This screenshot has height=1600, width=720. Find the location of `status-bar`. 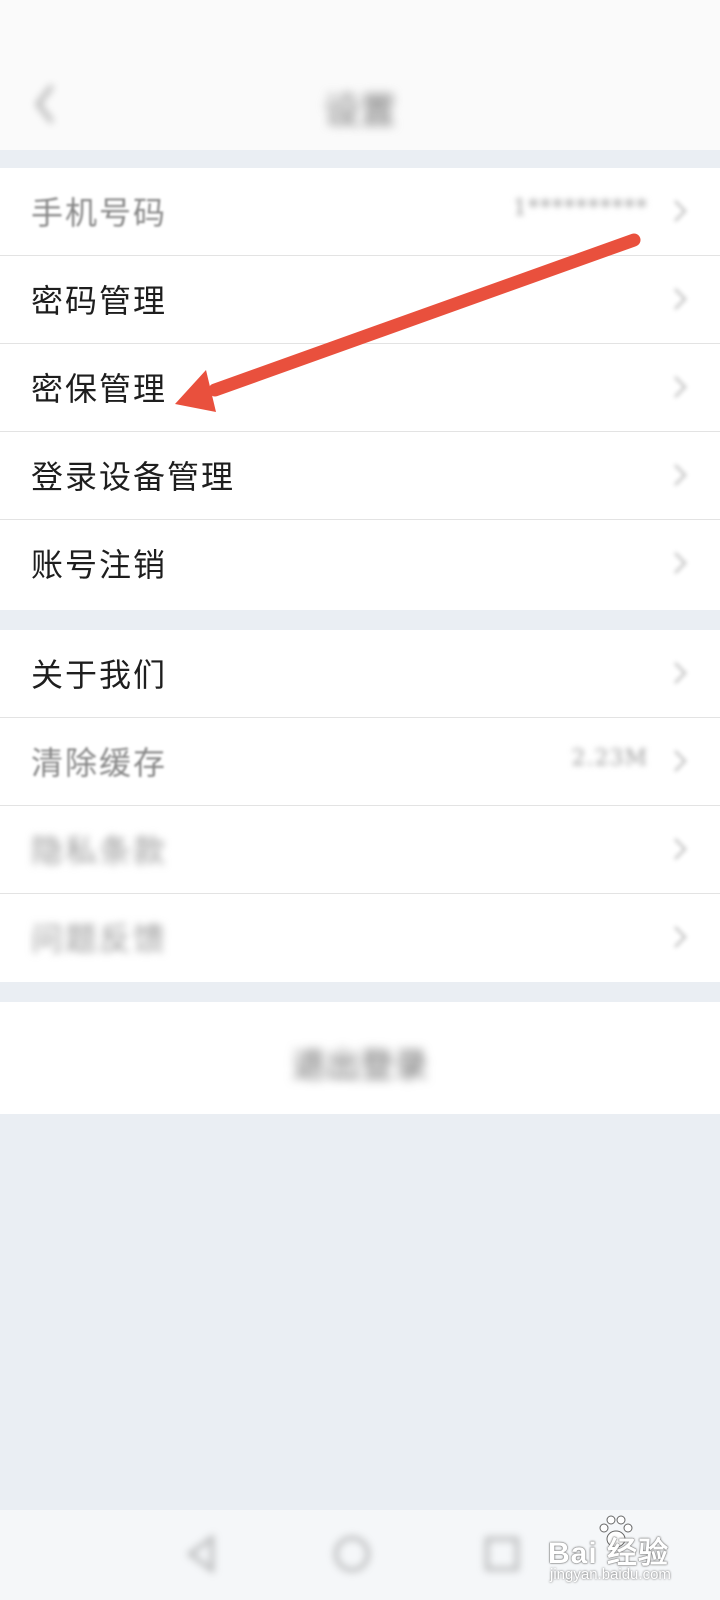

status-bar is located at coordinates (360, 30).